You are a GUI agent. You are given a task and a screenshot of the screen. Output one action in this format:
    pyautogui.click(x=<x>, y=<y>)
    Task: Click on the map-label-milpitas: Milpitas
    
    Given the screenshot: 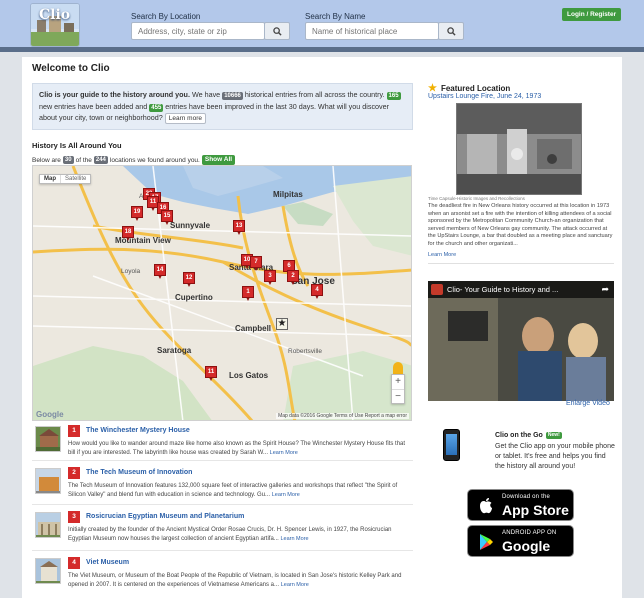 What is the action you would take?
    pyautogui.click(x=288, y=194)
    